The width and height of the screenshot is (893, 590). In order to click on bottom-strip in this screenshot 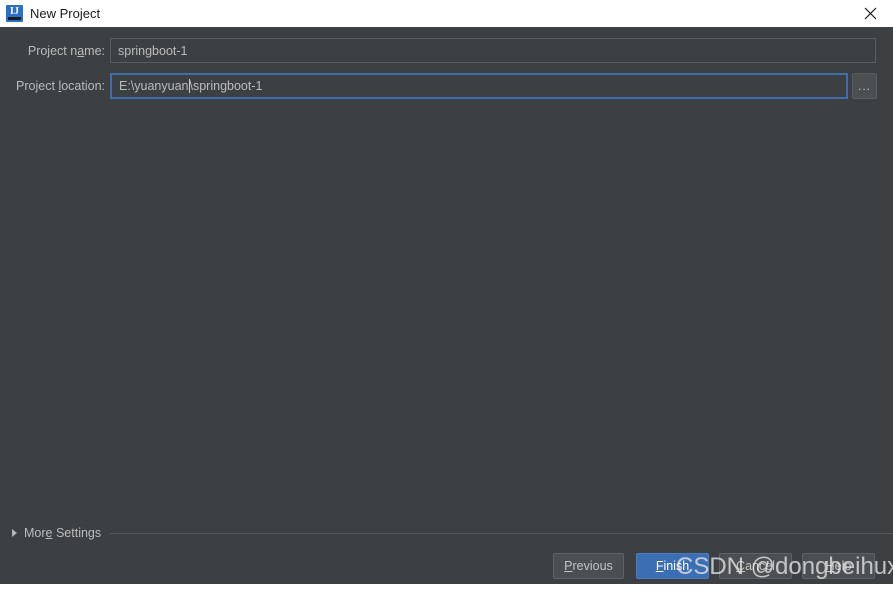, I will do `click(446, 587)`.